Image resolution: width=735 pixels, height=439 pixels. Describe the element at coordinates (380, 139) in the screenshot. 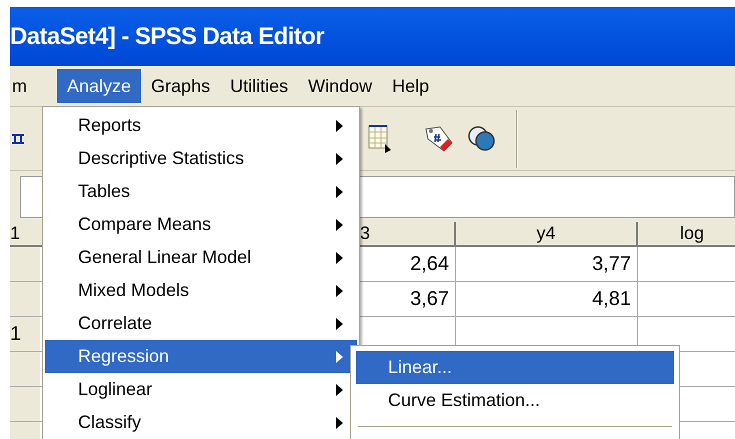

I see `grid-icon` at that location.